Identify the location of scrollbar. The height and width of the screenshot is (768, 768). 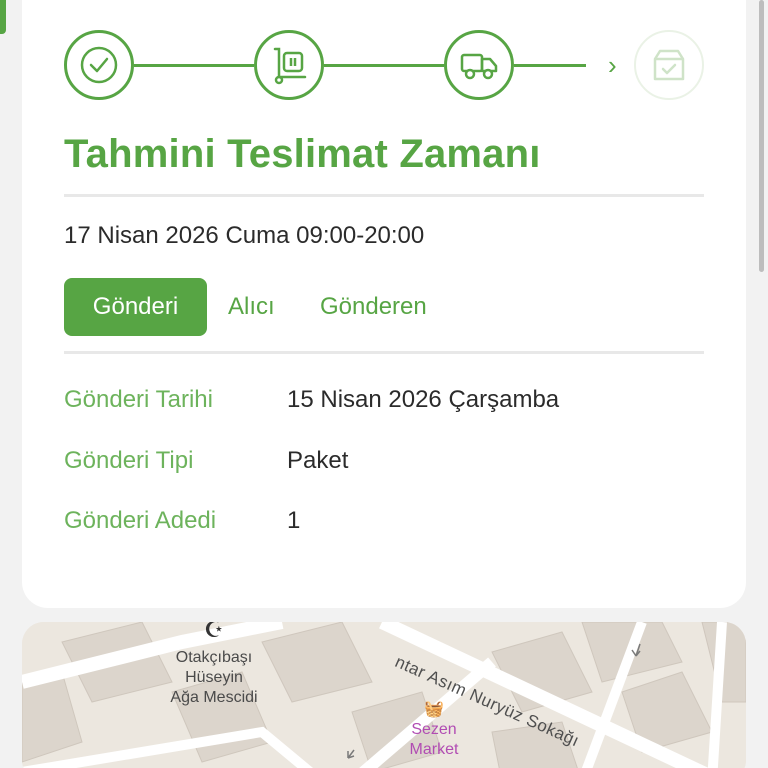
(761, 136).